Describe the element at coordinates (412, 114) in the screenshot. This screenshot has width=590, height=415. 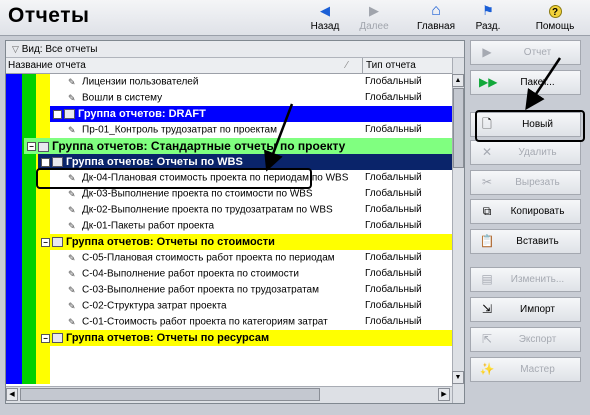
I see `annotation-arrows` at that location.